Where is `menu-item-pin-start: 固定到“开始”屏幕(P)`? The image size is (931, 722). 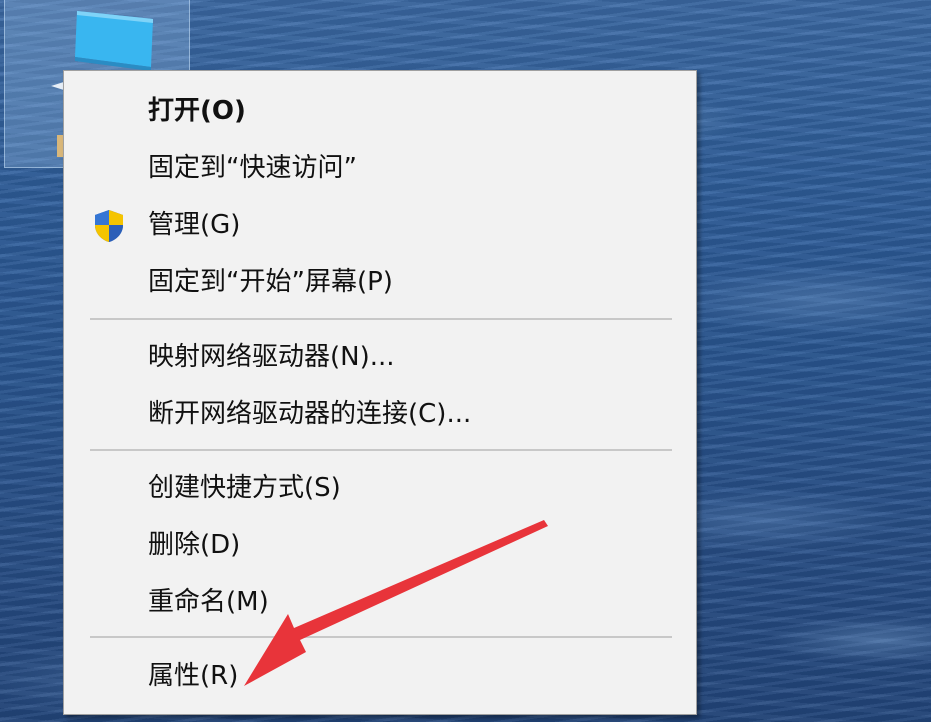 menu-item-pin-start: 固定到“开始”屏幕(P) is located at coordinates (380, 282).